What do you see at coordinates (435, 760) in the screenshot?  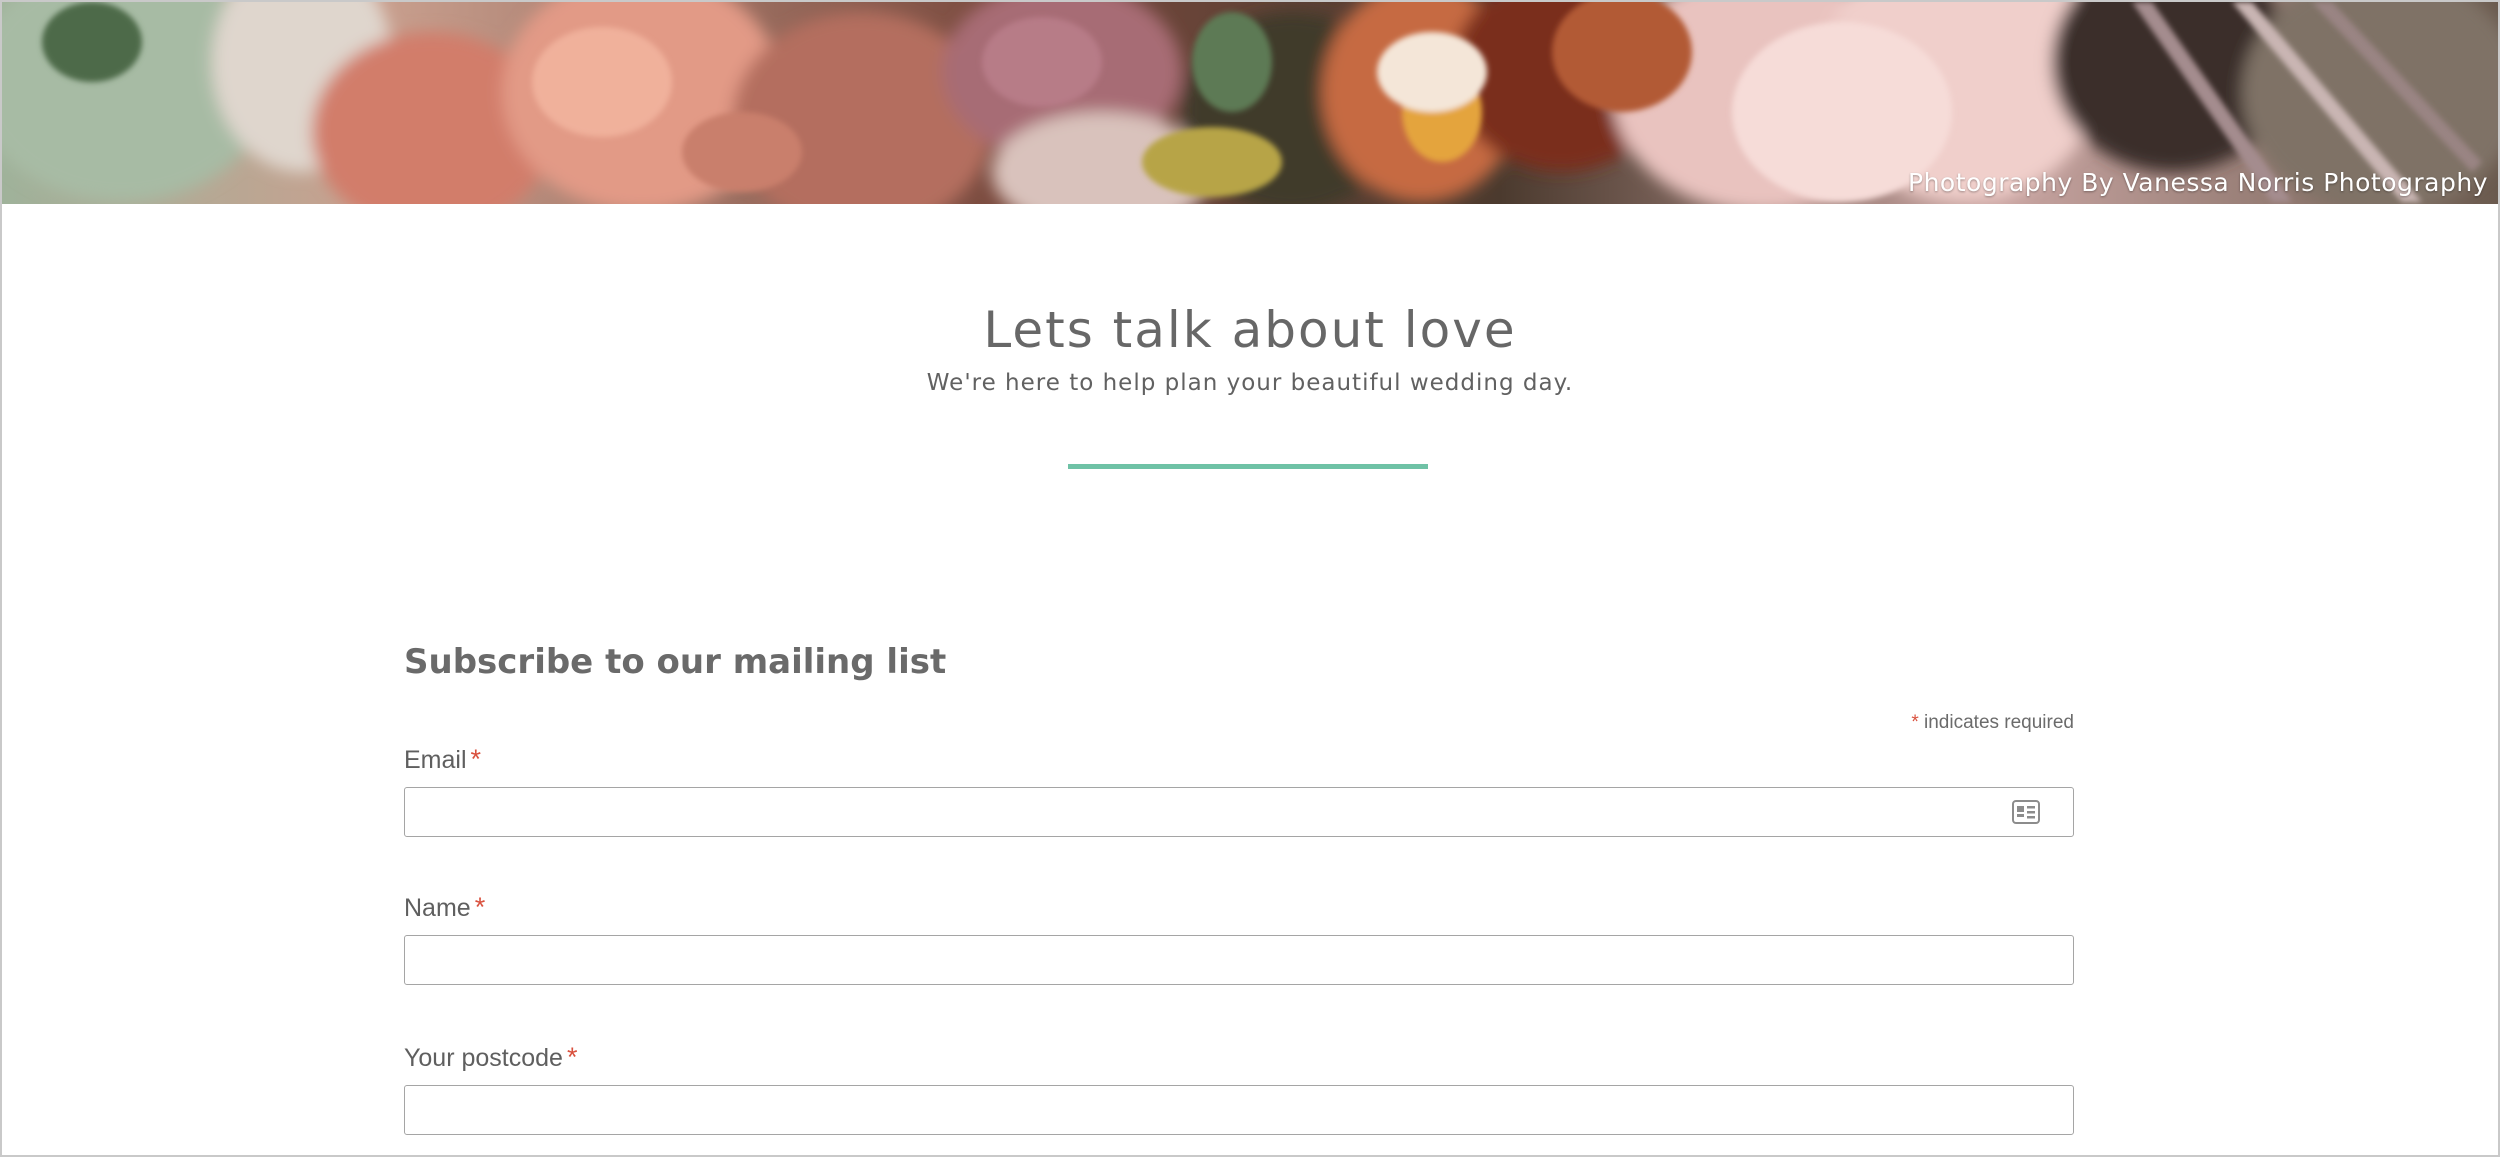 I see `email-label-text: Email` at bounding box center [435, 760].